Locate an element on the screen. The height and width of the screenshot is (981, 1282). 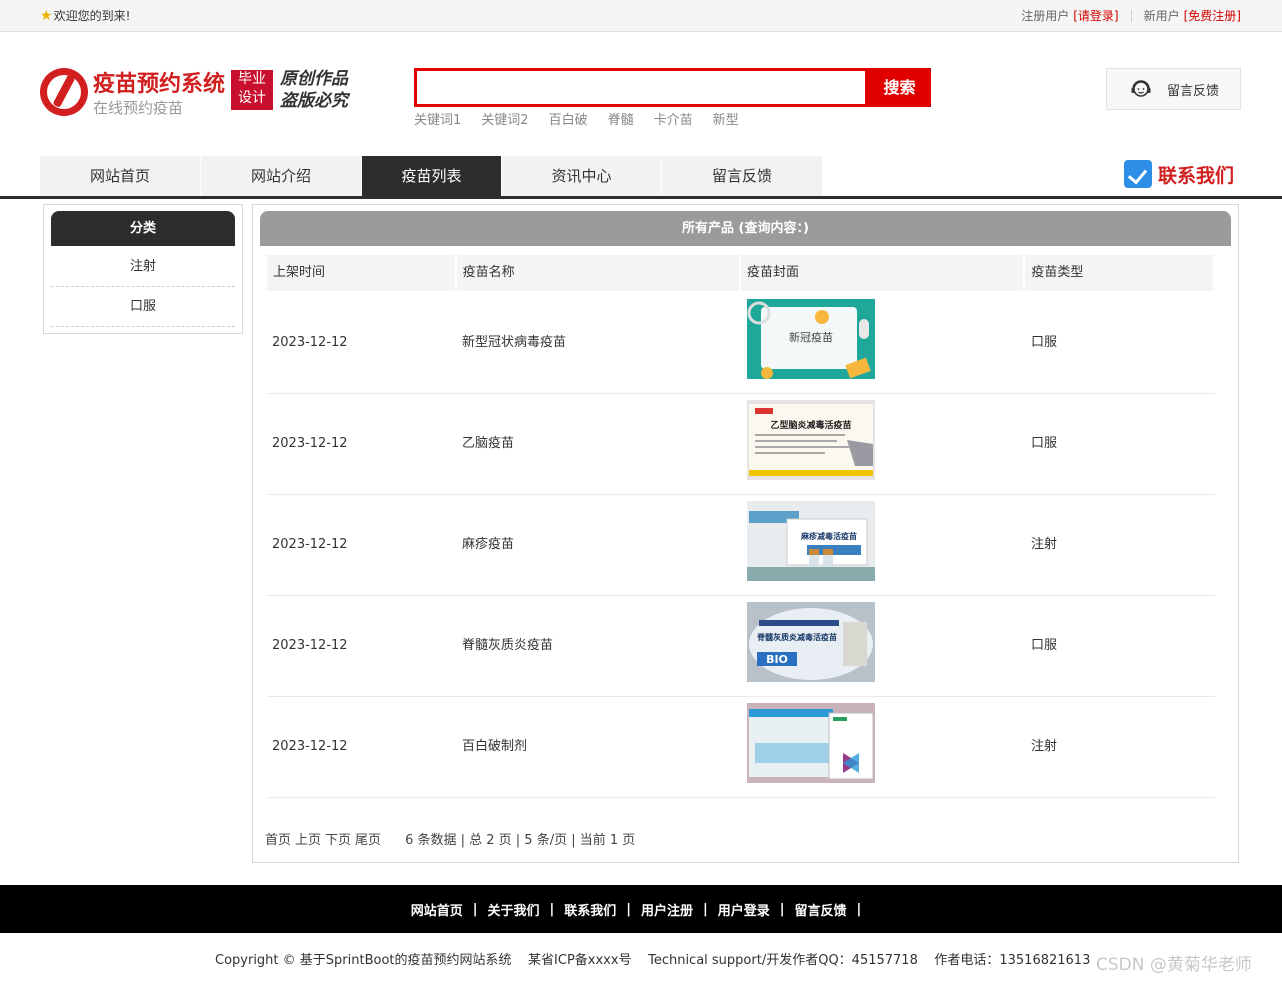
new-user-label: 新用户 is located at coordinates (1161, 16).